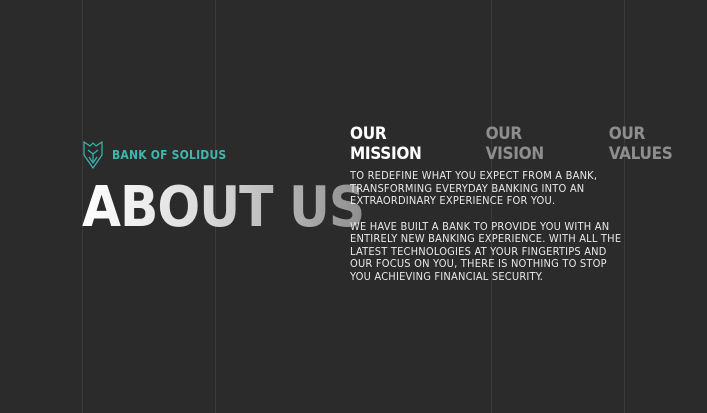 This screenshot has width=707, height=413. I want to click on tab-our-mission: OUR MISSION, so click(403, 144).